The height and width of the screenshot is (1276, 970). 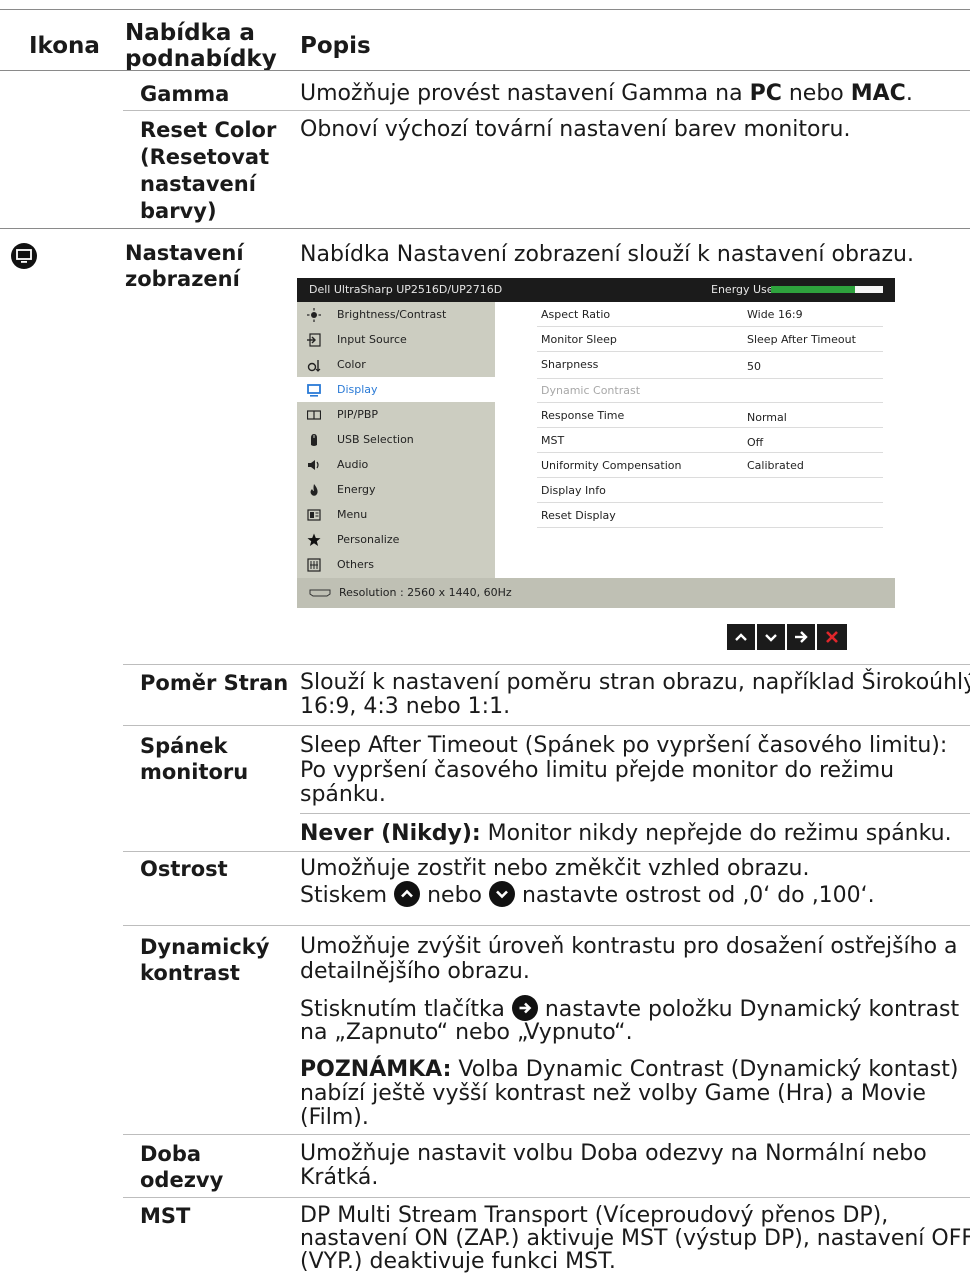 What do you see at coordinates (775, 465) in the screenshot?
I see `osd-setting-value: Calibrated` at bounding box center [775, 465].